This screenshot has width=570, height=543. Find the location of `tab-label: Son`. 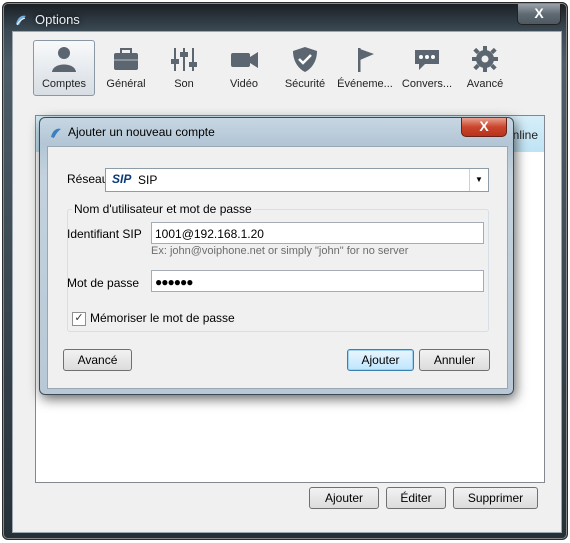

tab-label: Son is located at coordinates (184, 84).